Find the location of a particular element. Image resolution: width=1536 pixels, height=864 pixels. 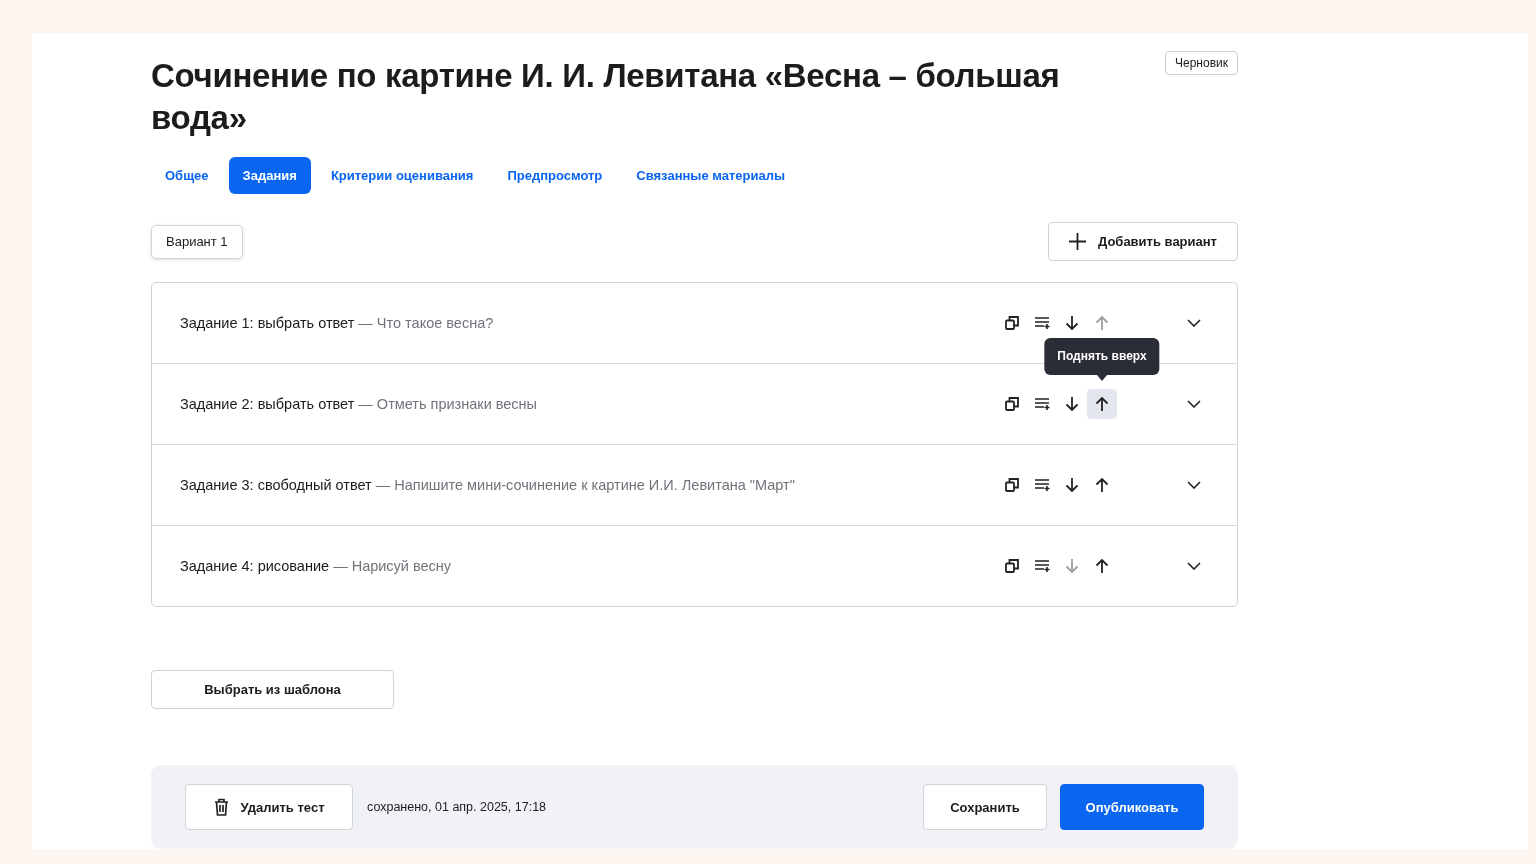

move-up-button is located at coordinates (1102, 404).